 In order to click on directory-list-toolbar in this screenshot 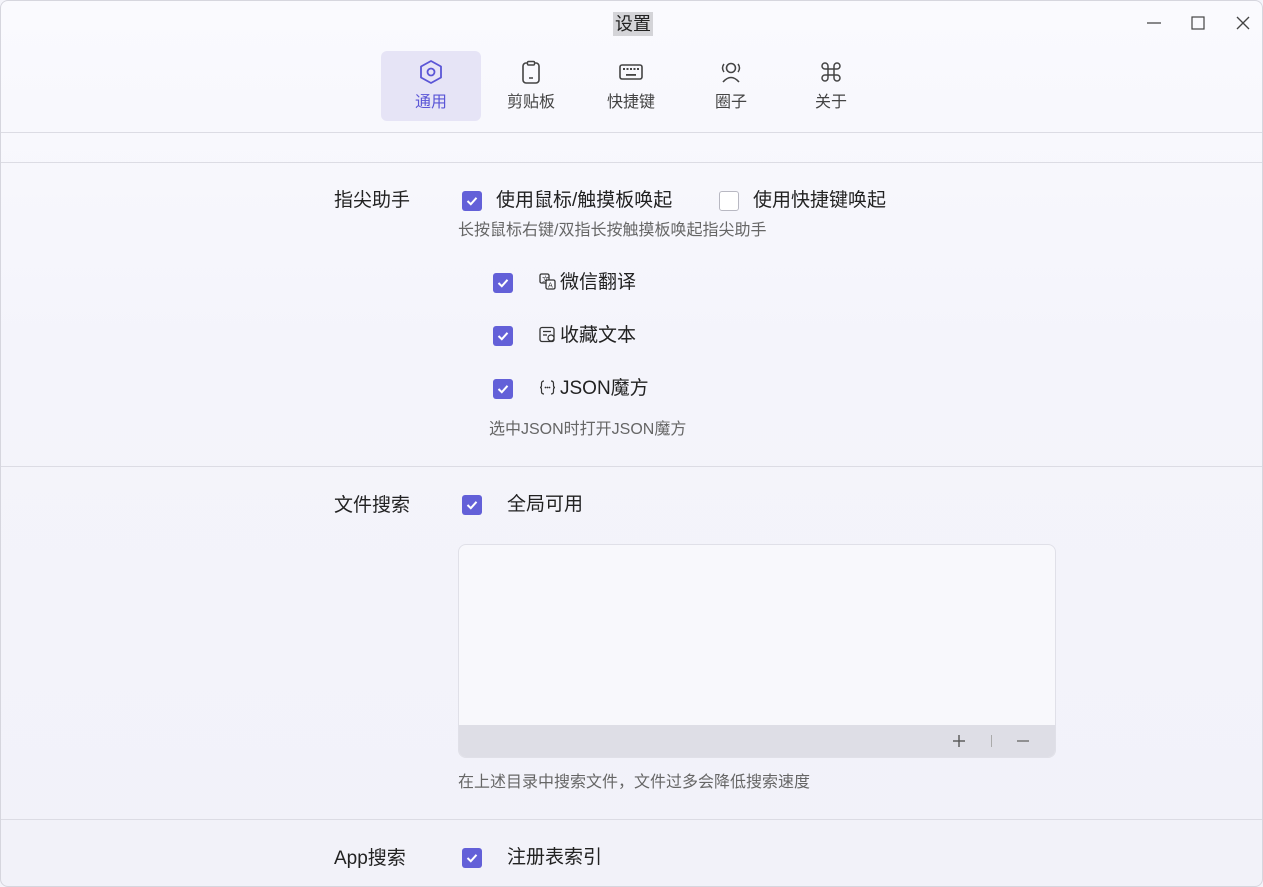, I will do `click(757, 741)`.